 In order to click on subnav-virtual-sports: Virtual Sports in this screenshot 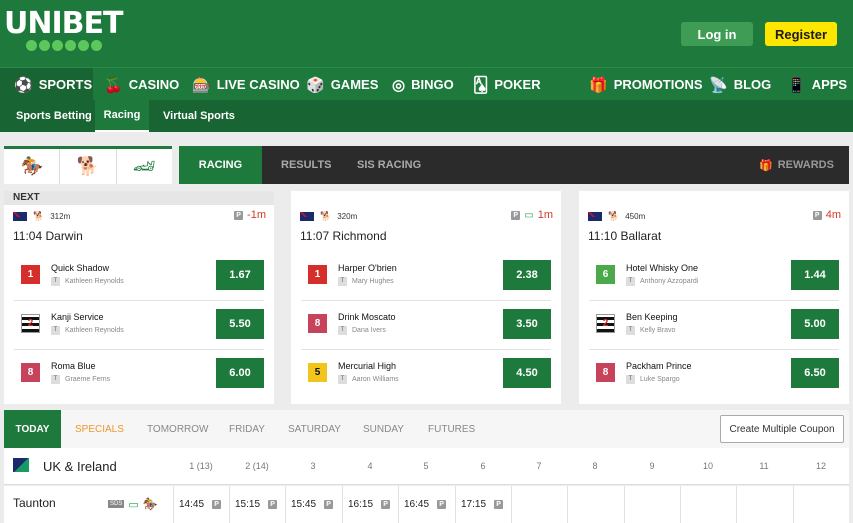, I will do `click(199, 116)`.